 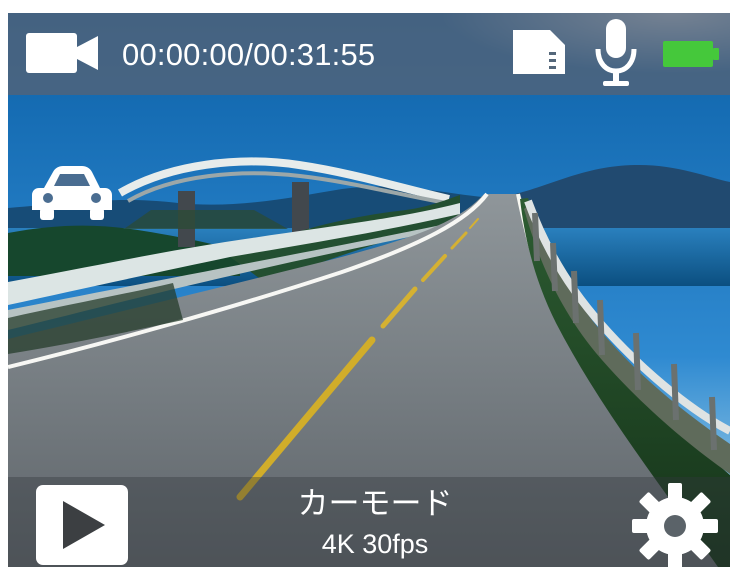 I want to click on playback-button, so click(x=82, y=525).